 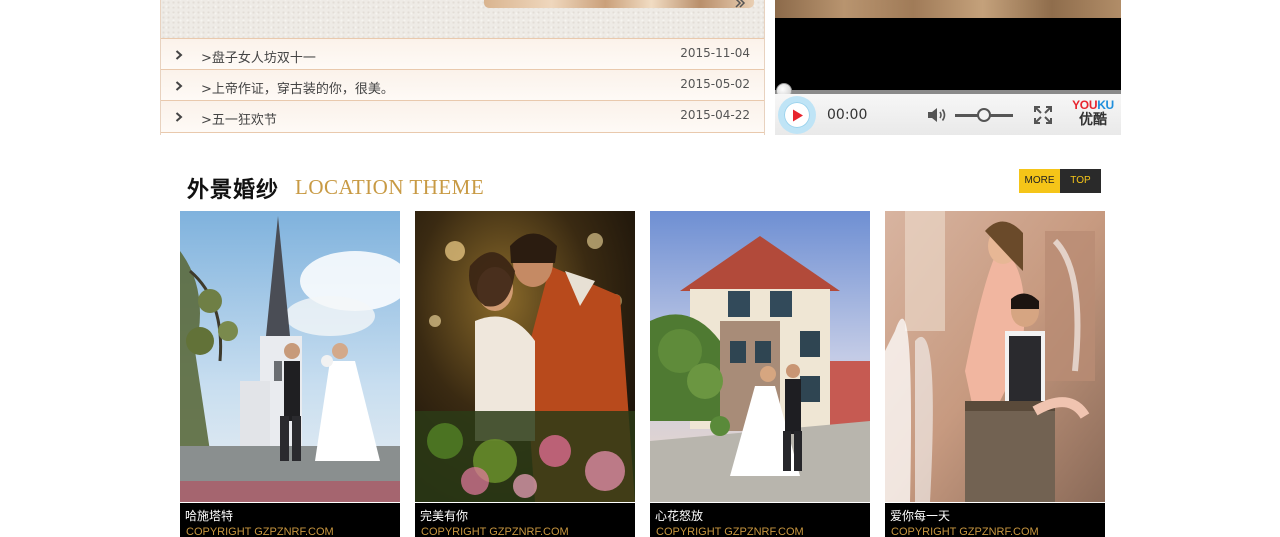 What do you see at coordinates (239, 118) in the screenshot?
I see `news-title: >五一狂欢节` at bounding box center [239, 118].